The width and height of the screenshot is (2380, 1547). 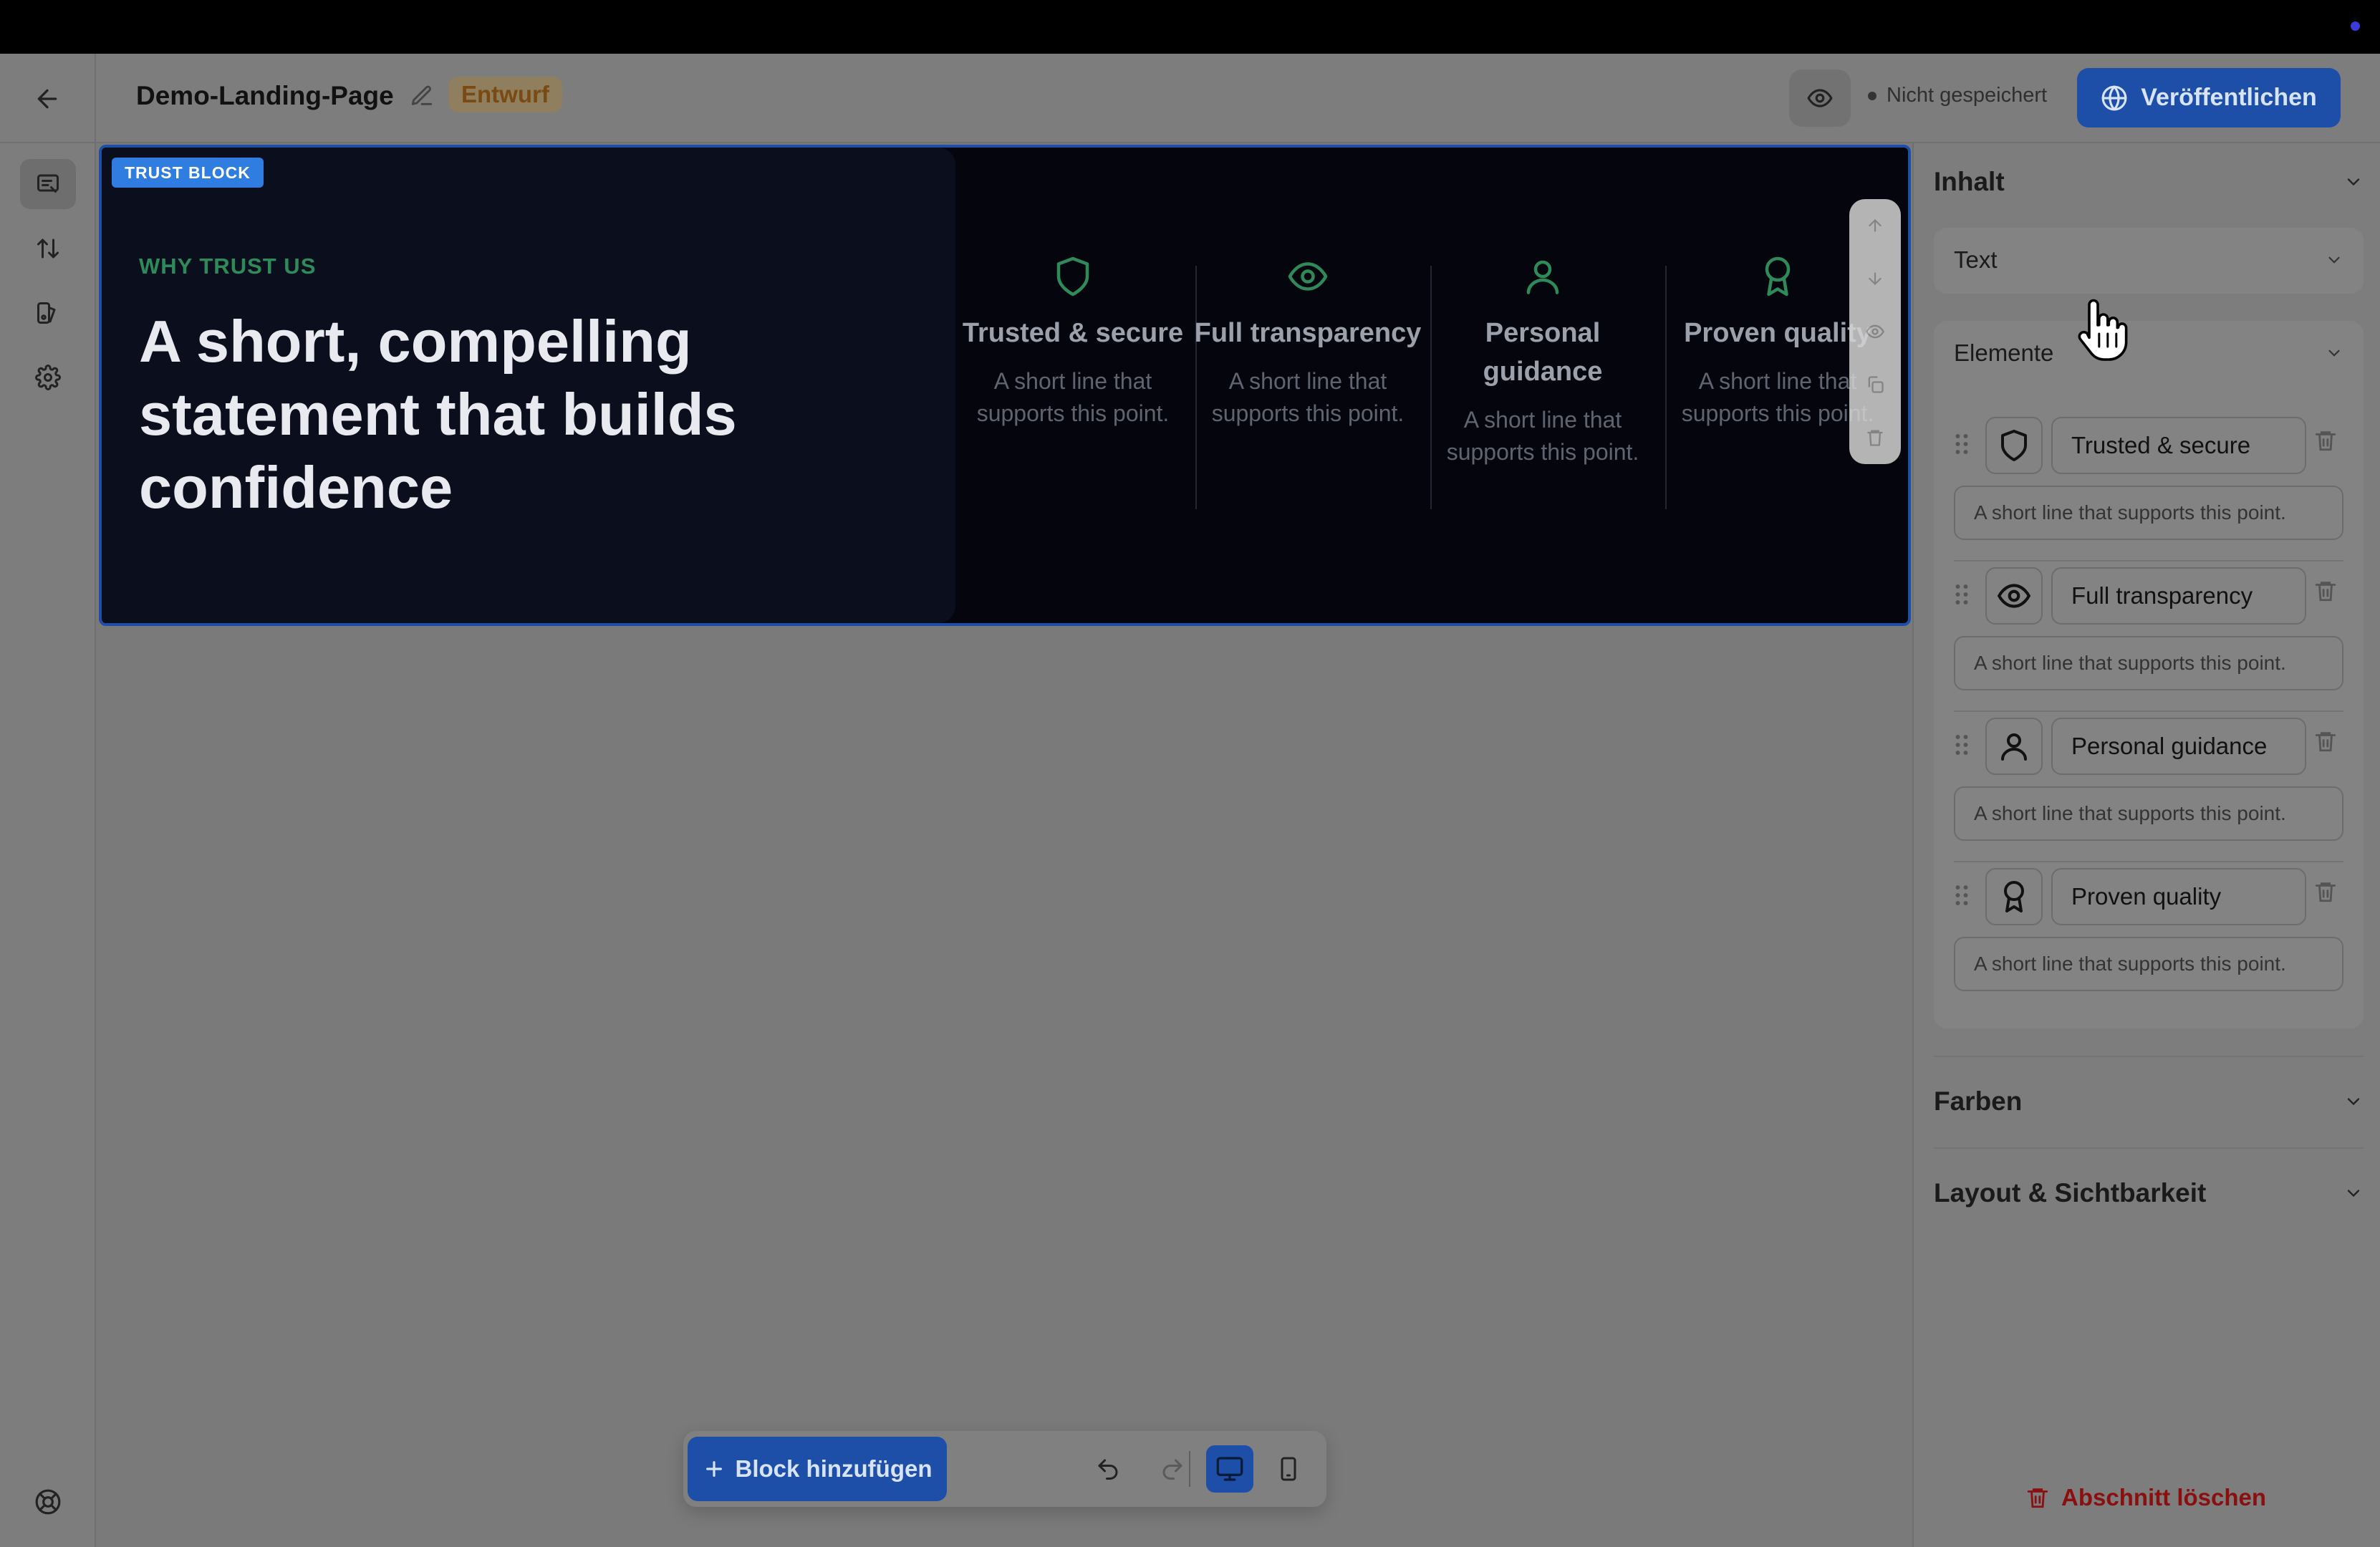 I want to click on elements-subsection-header: Elemente, so click(x=2149, y=353).